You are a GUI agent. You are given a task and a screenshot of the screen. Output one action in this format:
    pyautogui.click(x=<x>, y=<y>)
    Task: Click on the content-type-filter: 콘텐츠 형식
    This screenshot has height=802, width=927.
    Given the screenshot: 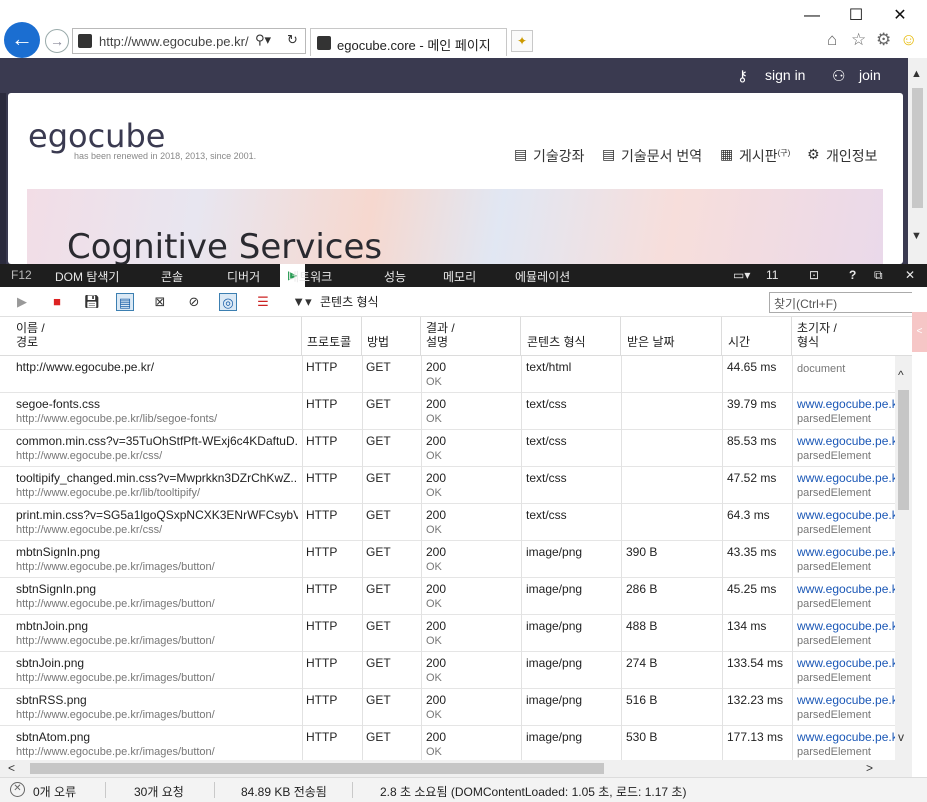 What is the action you would take?
    pyautogui.click(x=349, y=301)
    